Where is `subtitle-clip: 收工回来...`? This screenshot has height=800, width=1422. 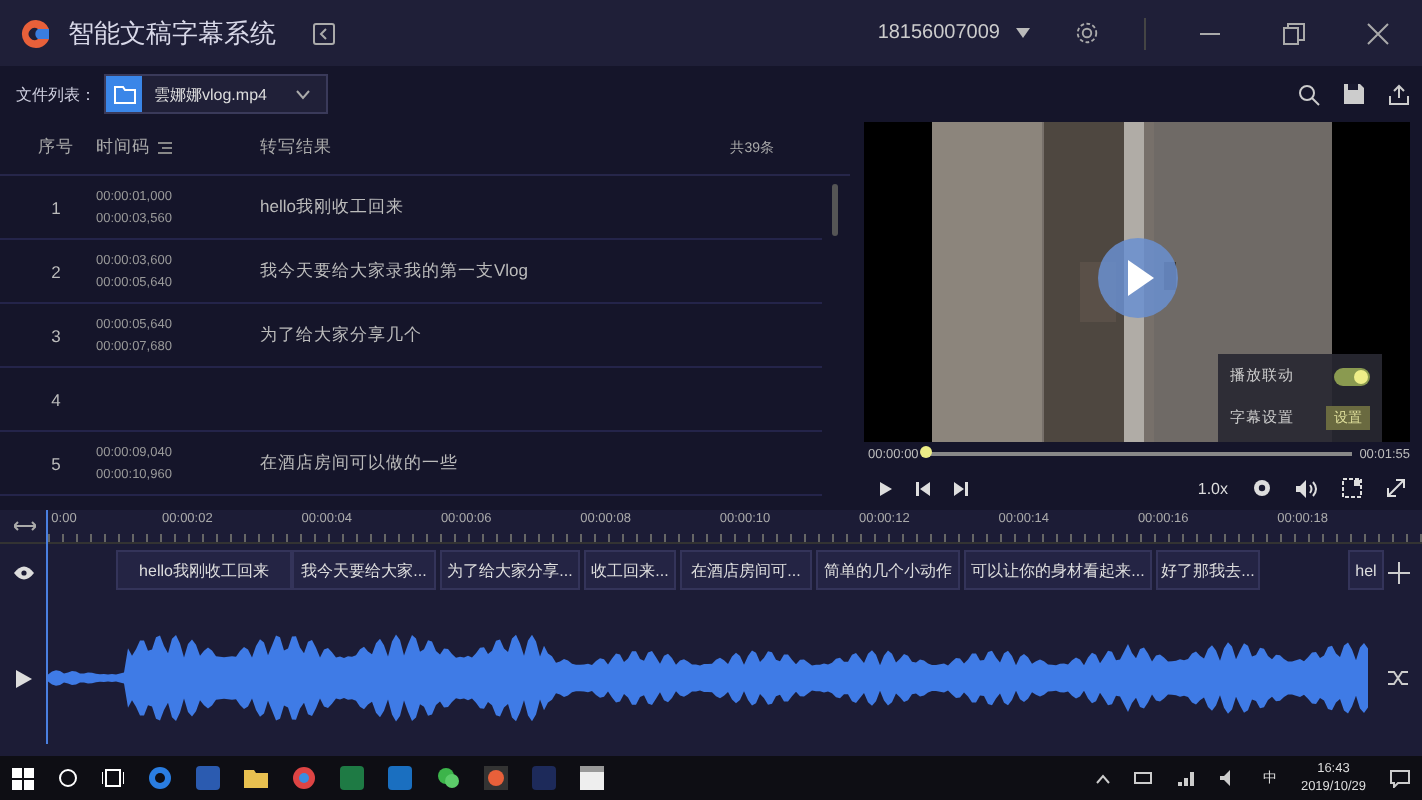
subtitle-clip: 收工回来... is located at coordinates (630, 570).